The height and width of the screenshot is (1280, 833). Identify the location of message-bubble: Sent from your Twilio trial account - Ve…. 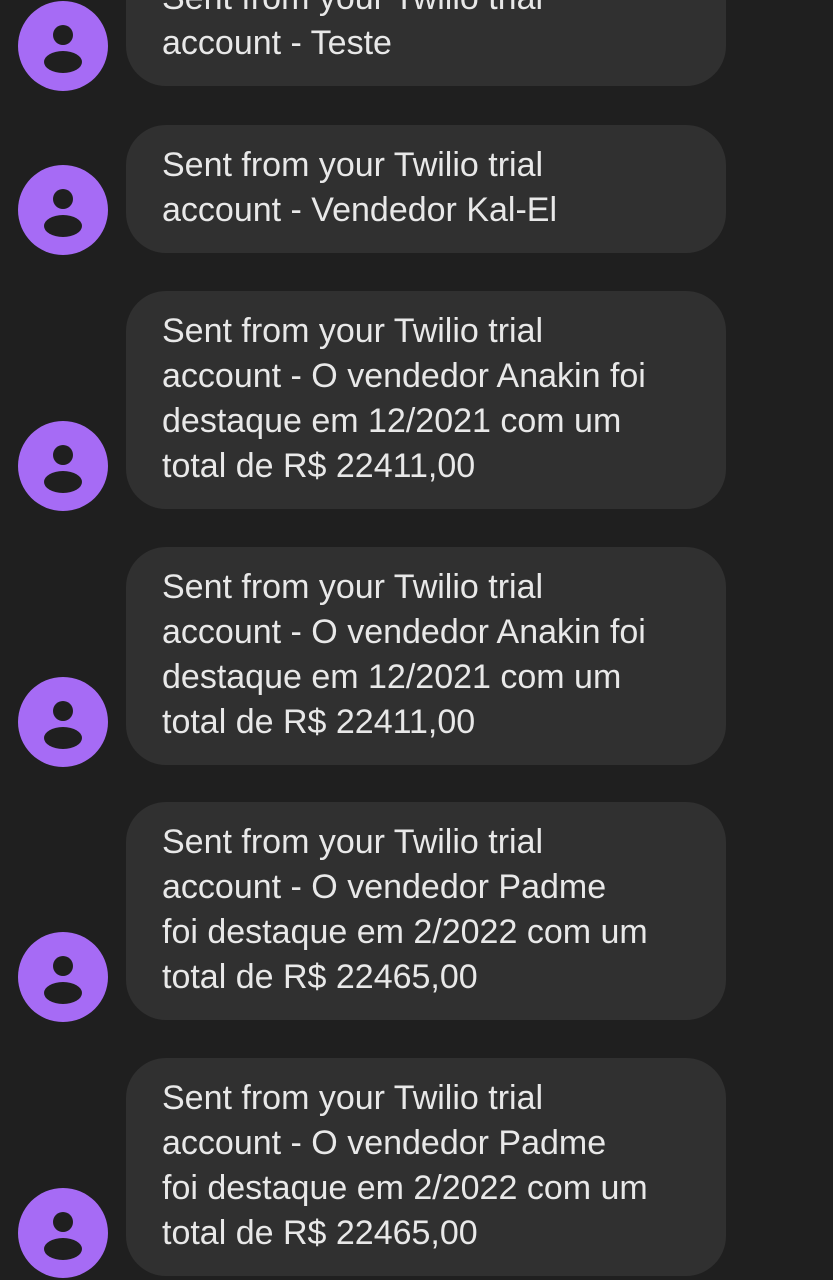
(426, 189).